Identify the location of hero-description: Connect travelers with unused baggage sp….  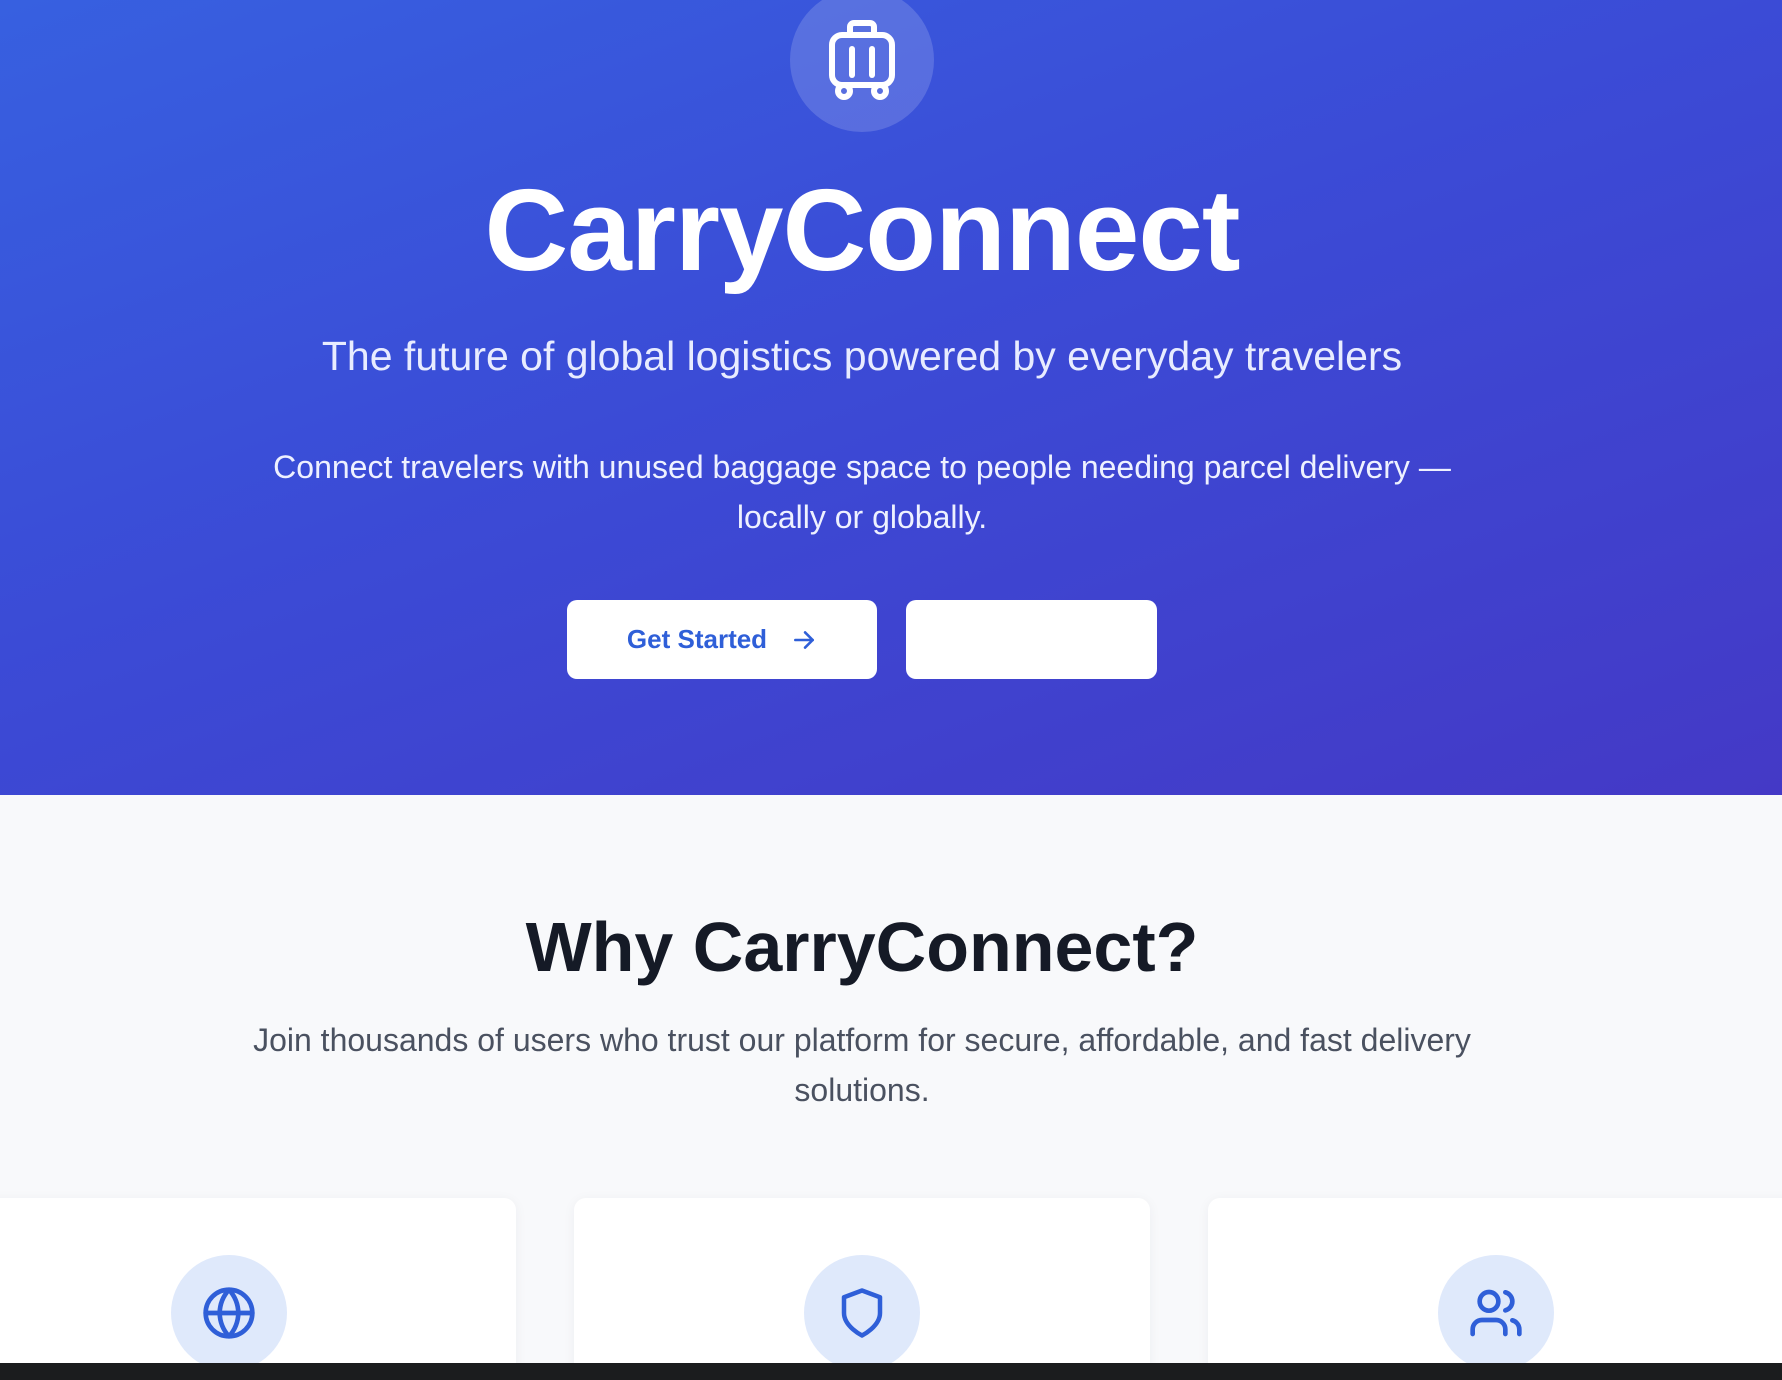
(862, 492).